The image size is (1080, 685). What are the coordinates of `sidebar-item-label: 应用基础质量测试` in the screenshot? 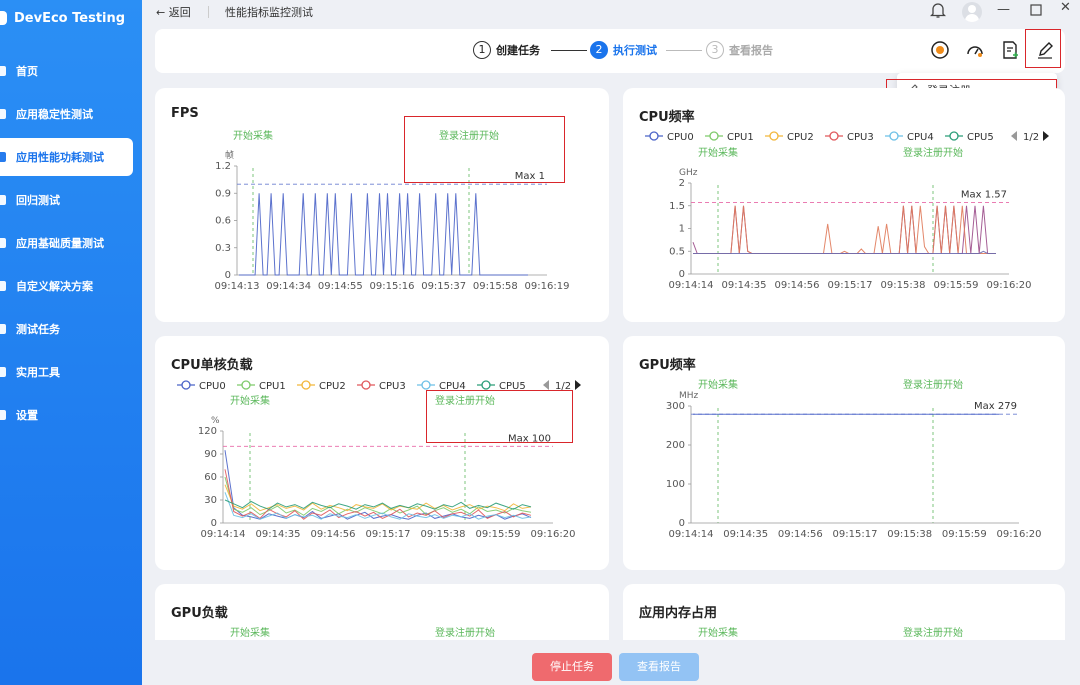 It's located at (60, 243).